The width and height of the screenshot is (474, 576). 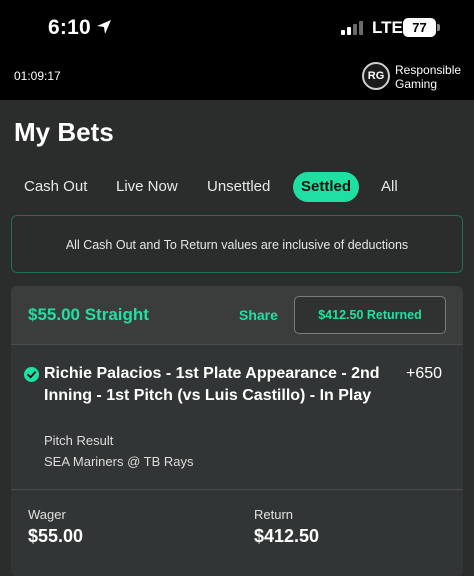 I want to click on bet-market: Pitch Result, so click(x=79, y=440).